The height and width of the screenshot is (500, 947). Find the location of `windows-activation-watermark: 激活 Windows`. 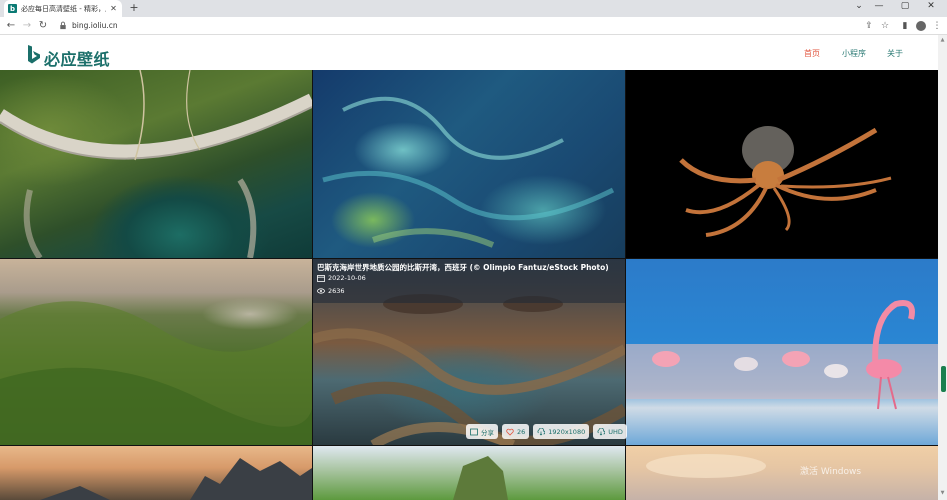

windows-activation-watermark: 激活 Windows is located at coordinates (831, 472).